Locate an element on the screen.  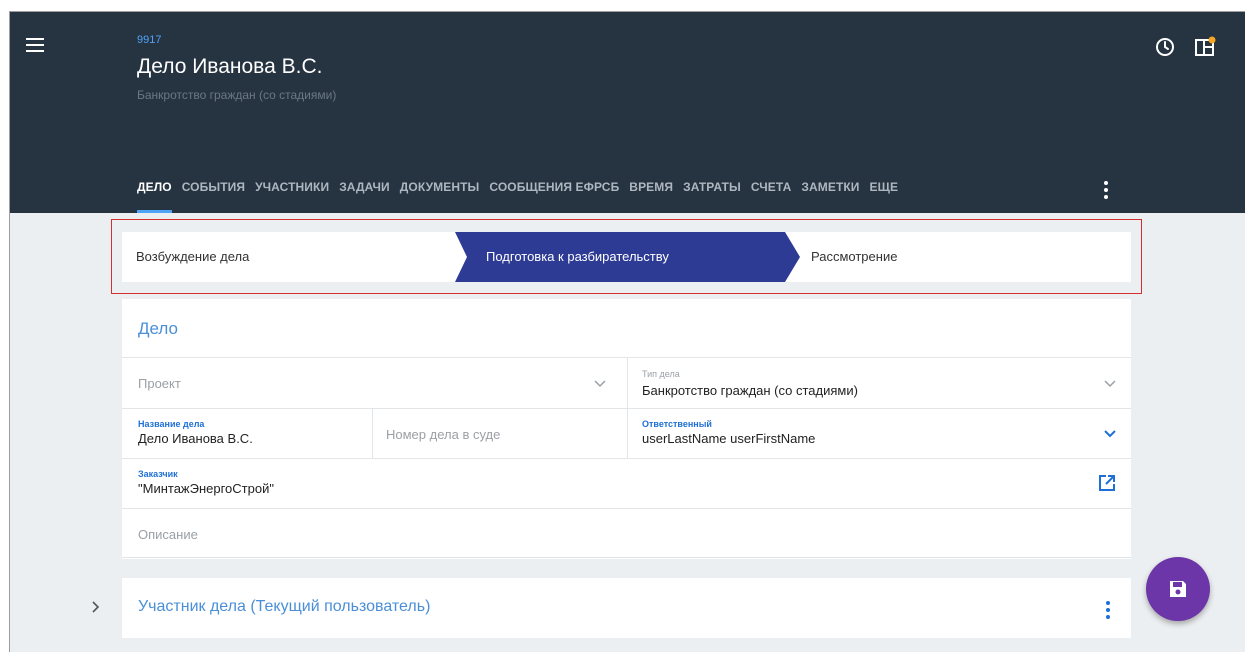
case-name-label: Название дела is located at coordinates (171, 424).